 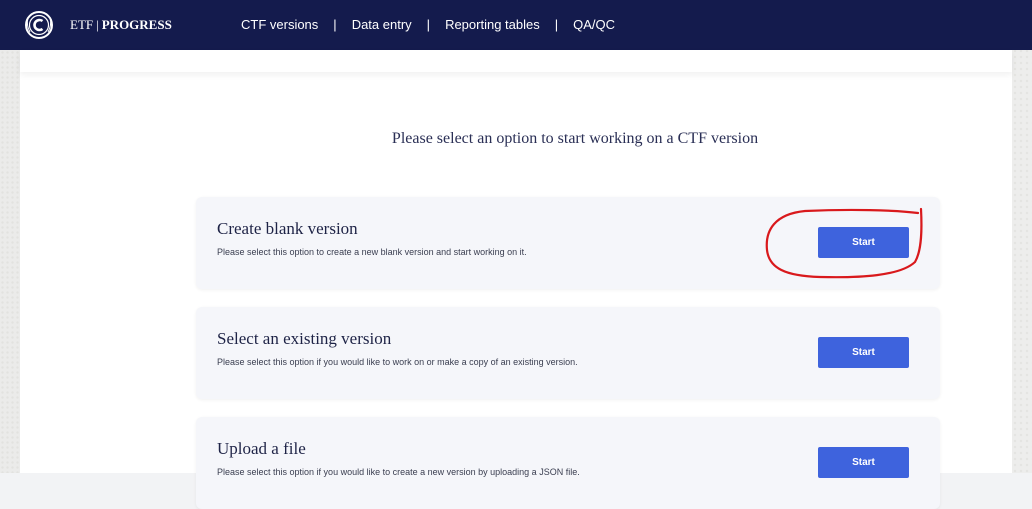 What do you see at coordinates (594, 24) in the screenshot?
I see `nav-link-qa-qc: QA/QC` at bounding box center [594, 24].